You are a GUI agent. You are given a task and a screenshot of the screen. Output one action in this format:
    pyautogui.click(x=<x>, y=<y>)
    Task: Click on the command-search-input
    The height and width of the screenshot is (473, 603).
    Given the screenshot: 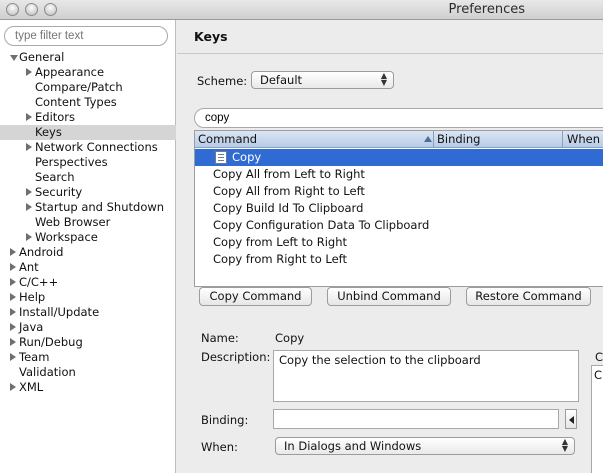 What is the action you would take?
    pyautogui.click(x=398, y=118)
    